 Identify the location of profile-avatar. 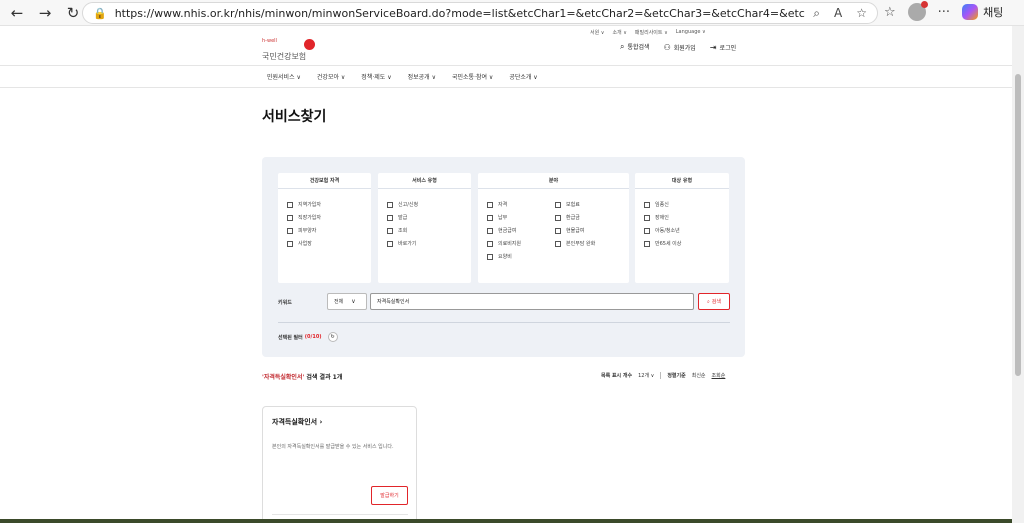
(917, 11).